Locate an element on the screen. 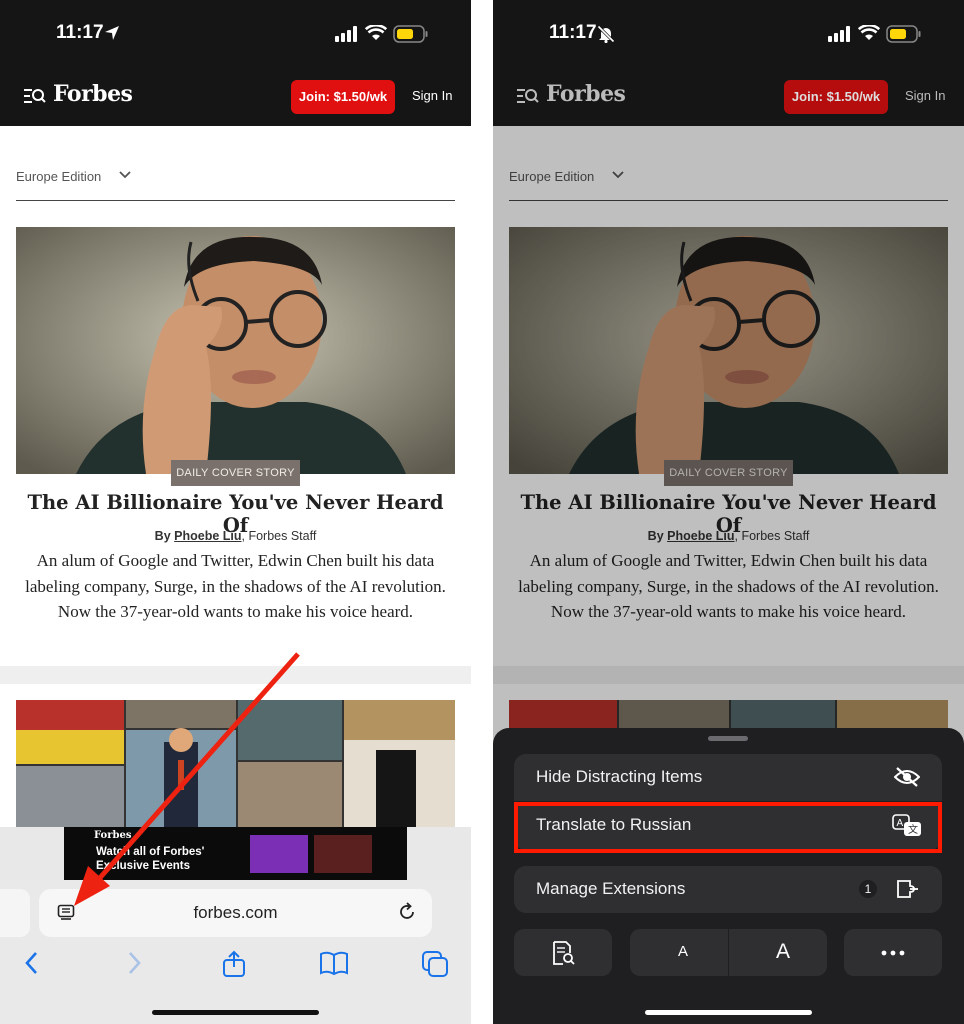 This screenshot has width=964, height=1024. cellular-signal-icon is located at coordinates (839, 34).